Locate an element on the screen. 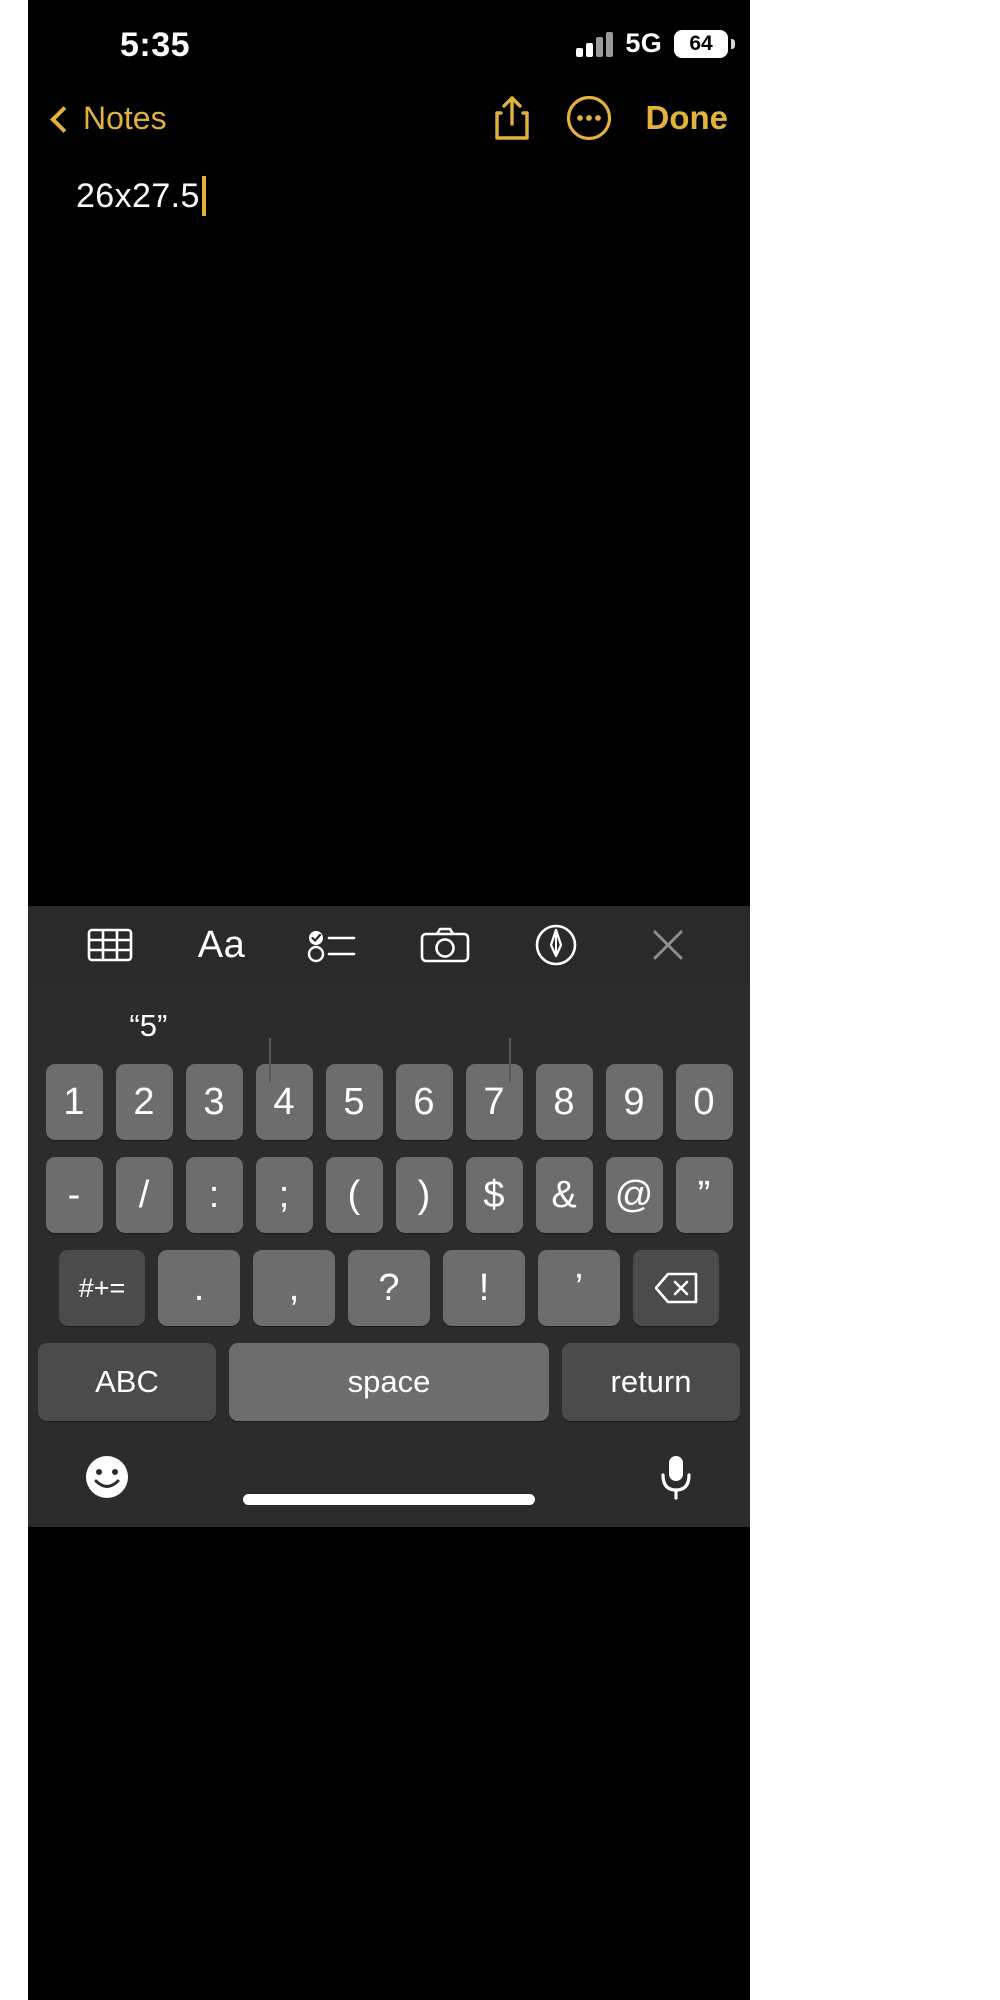 The image size is (1000, 2000). battery-percent-label: 64 is located at coordinates (701, 43).